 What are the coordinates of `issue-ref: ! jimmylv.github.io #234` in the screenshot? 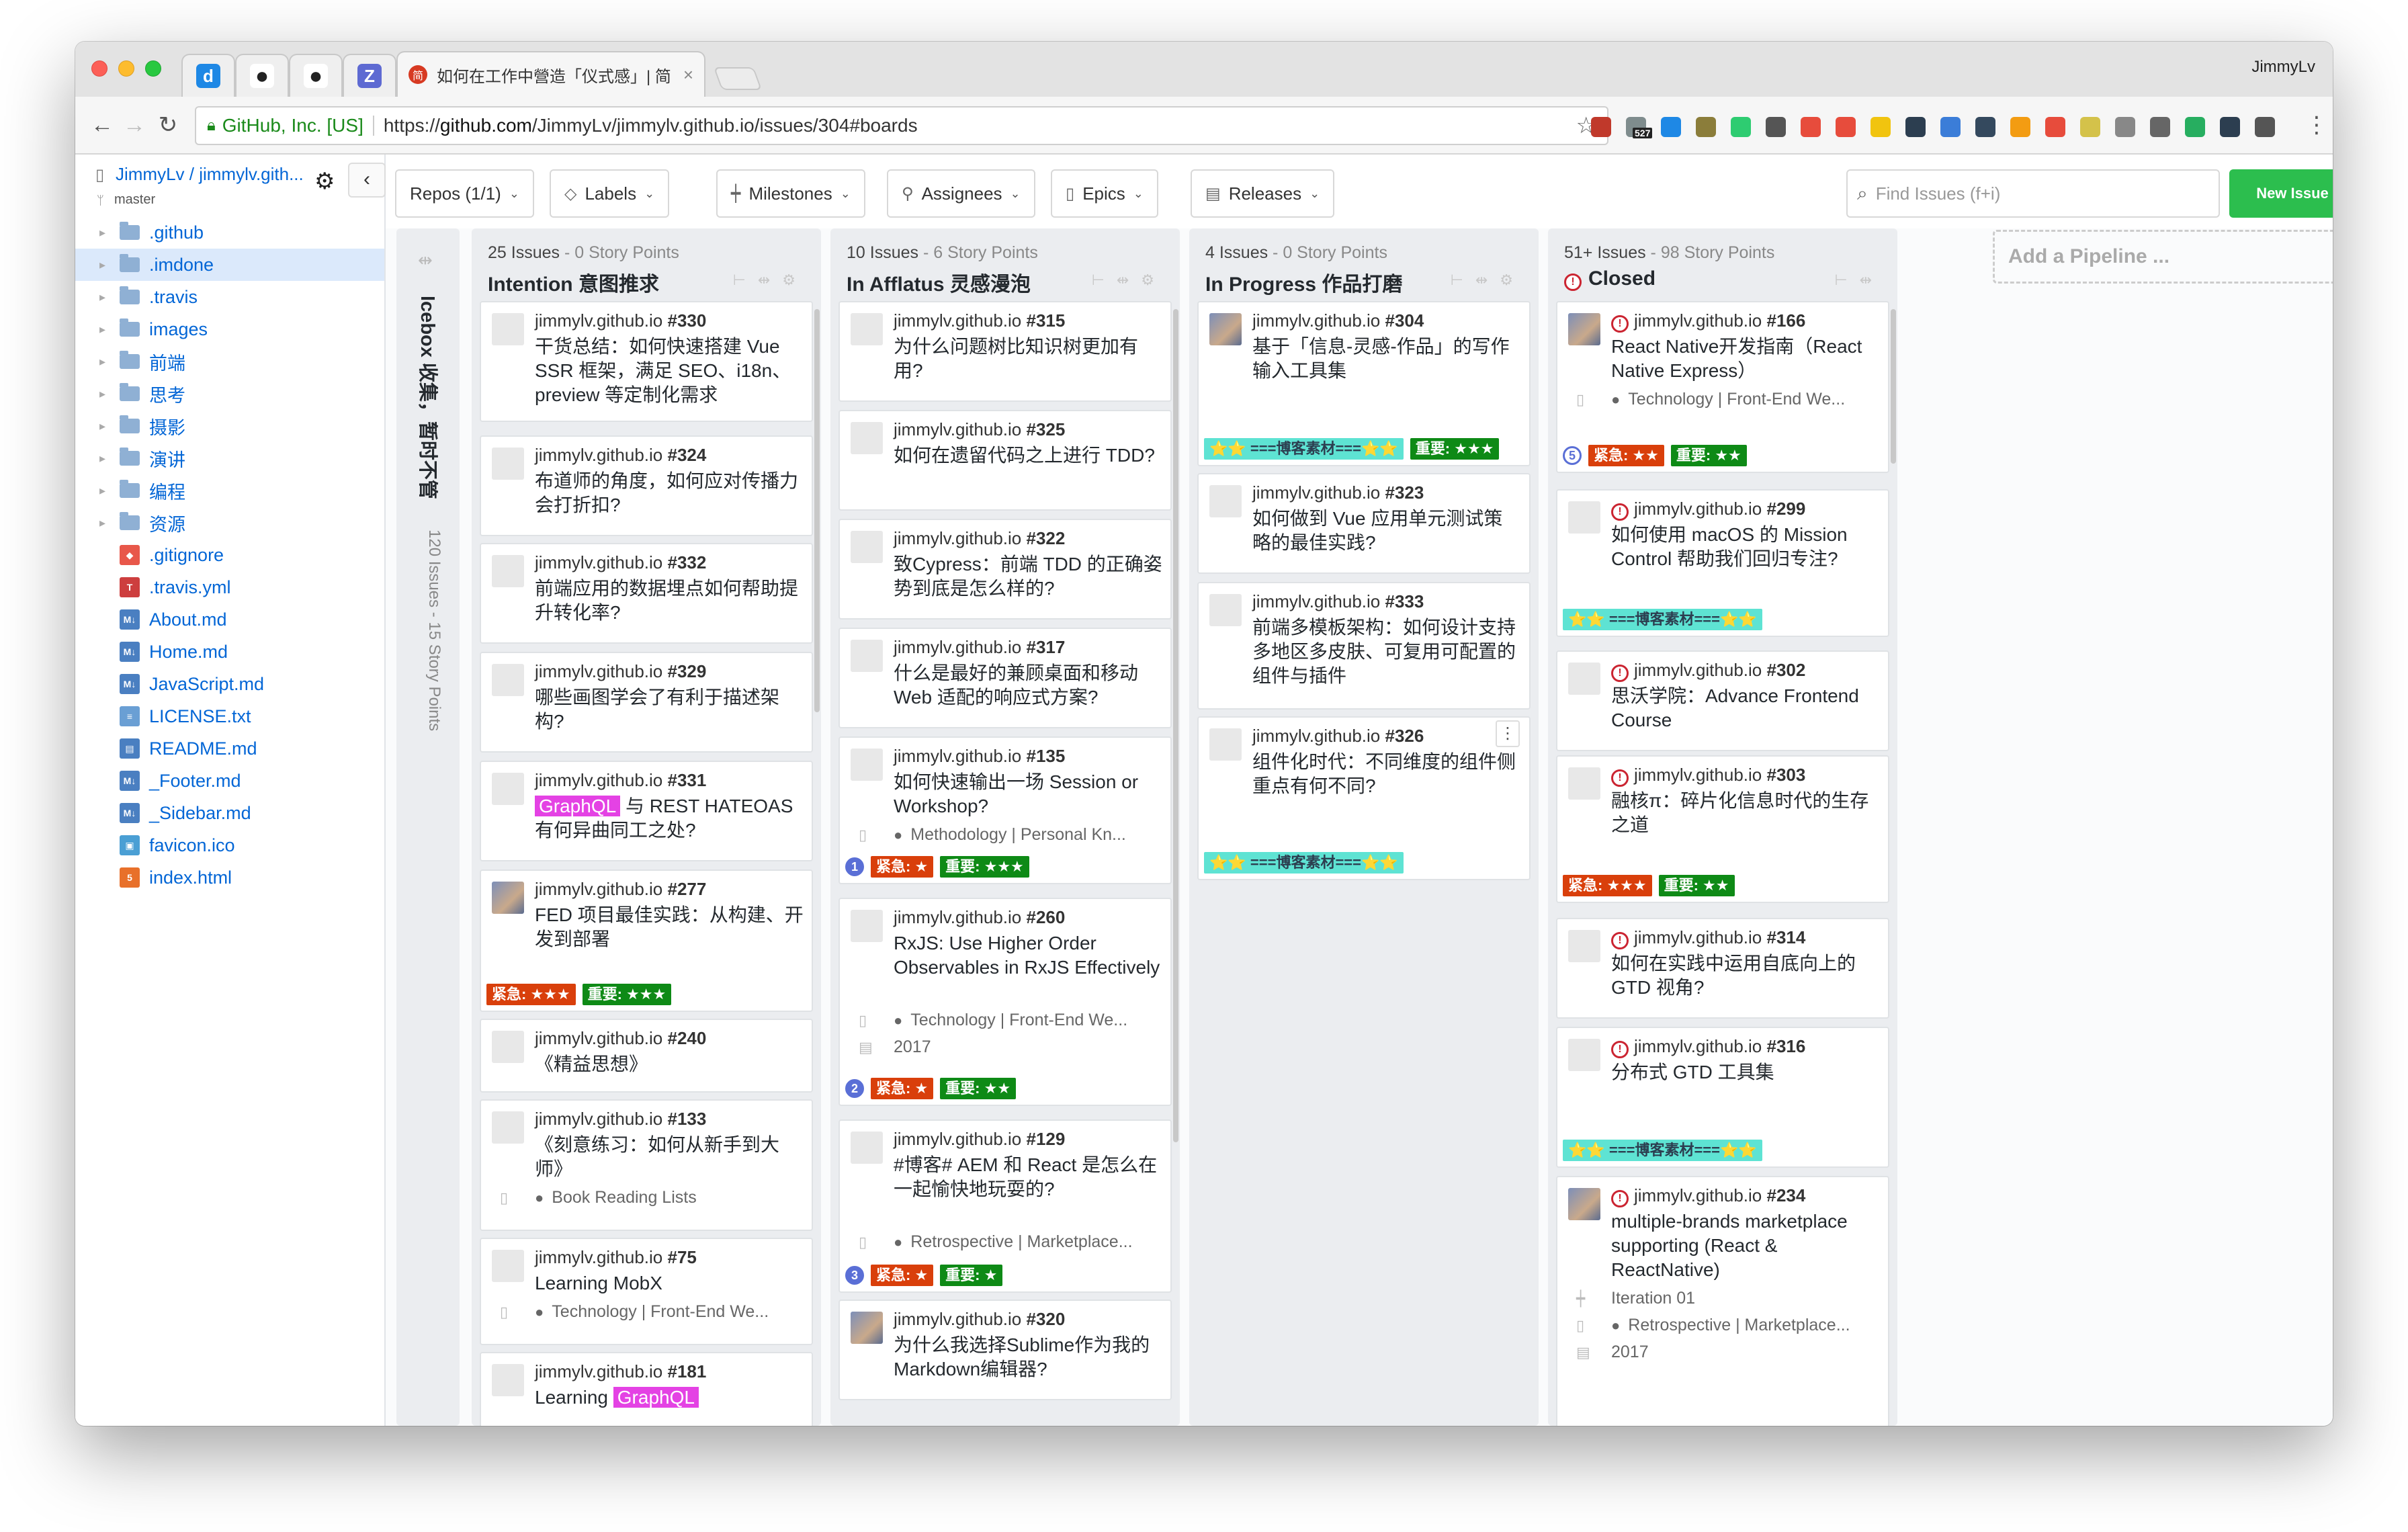 It's located at (1708, 1196).